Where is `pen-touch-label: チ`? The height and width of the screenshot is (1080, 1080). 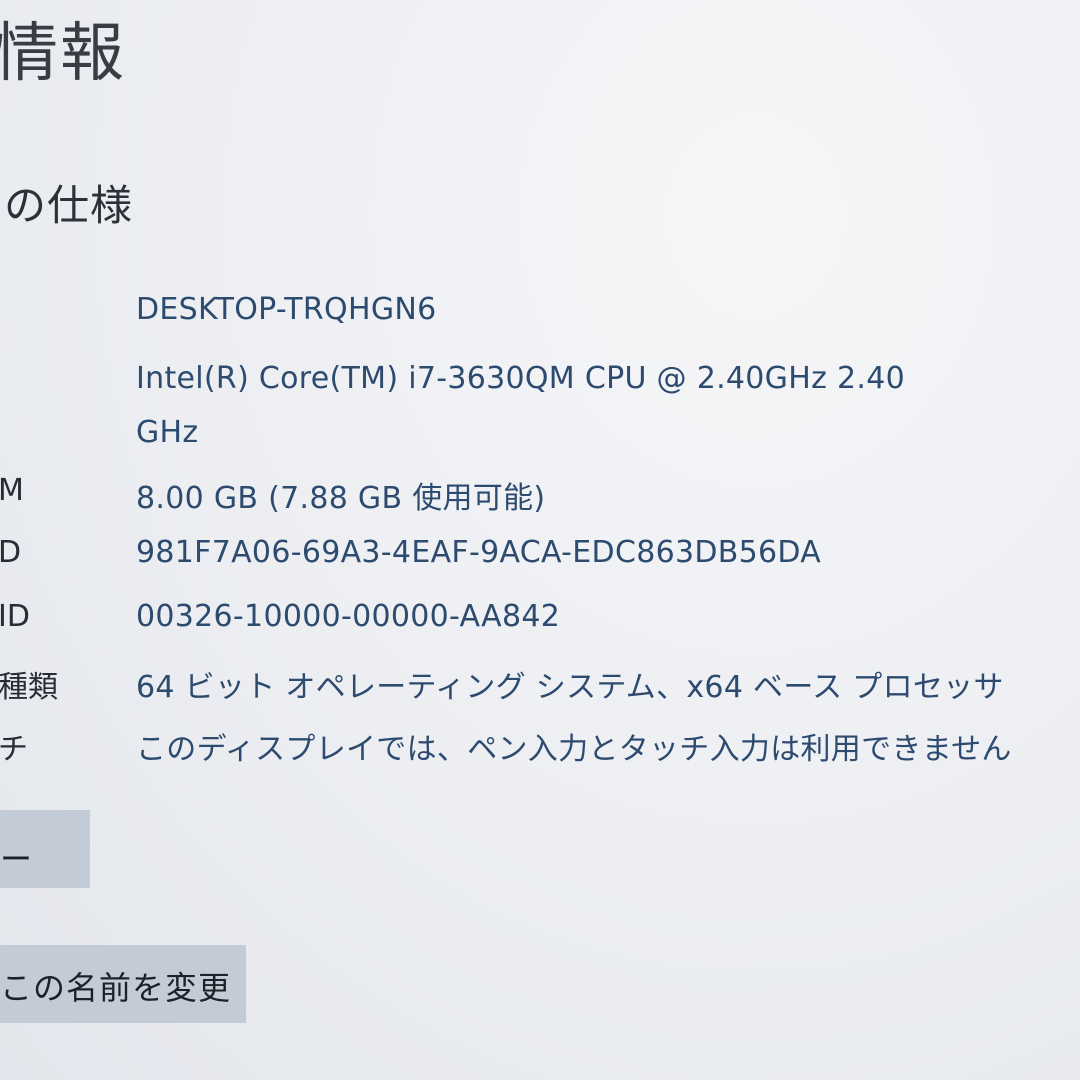
pen-touch-label: チ is located at coordinates (14, 749).